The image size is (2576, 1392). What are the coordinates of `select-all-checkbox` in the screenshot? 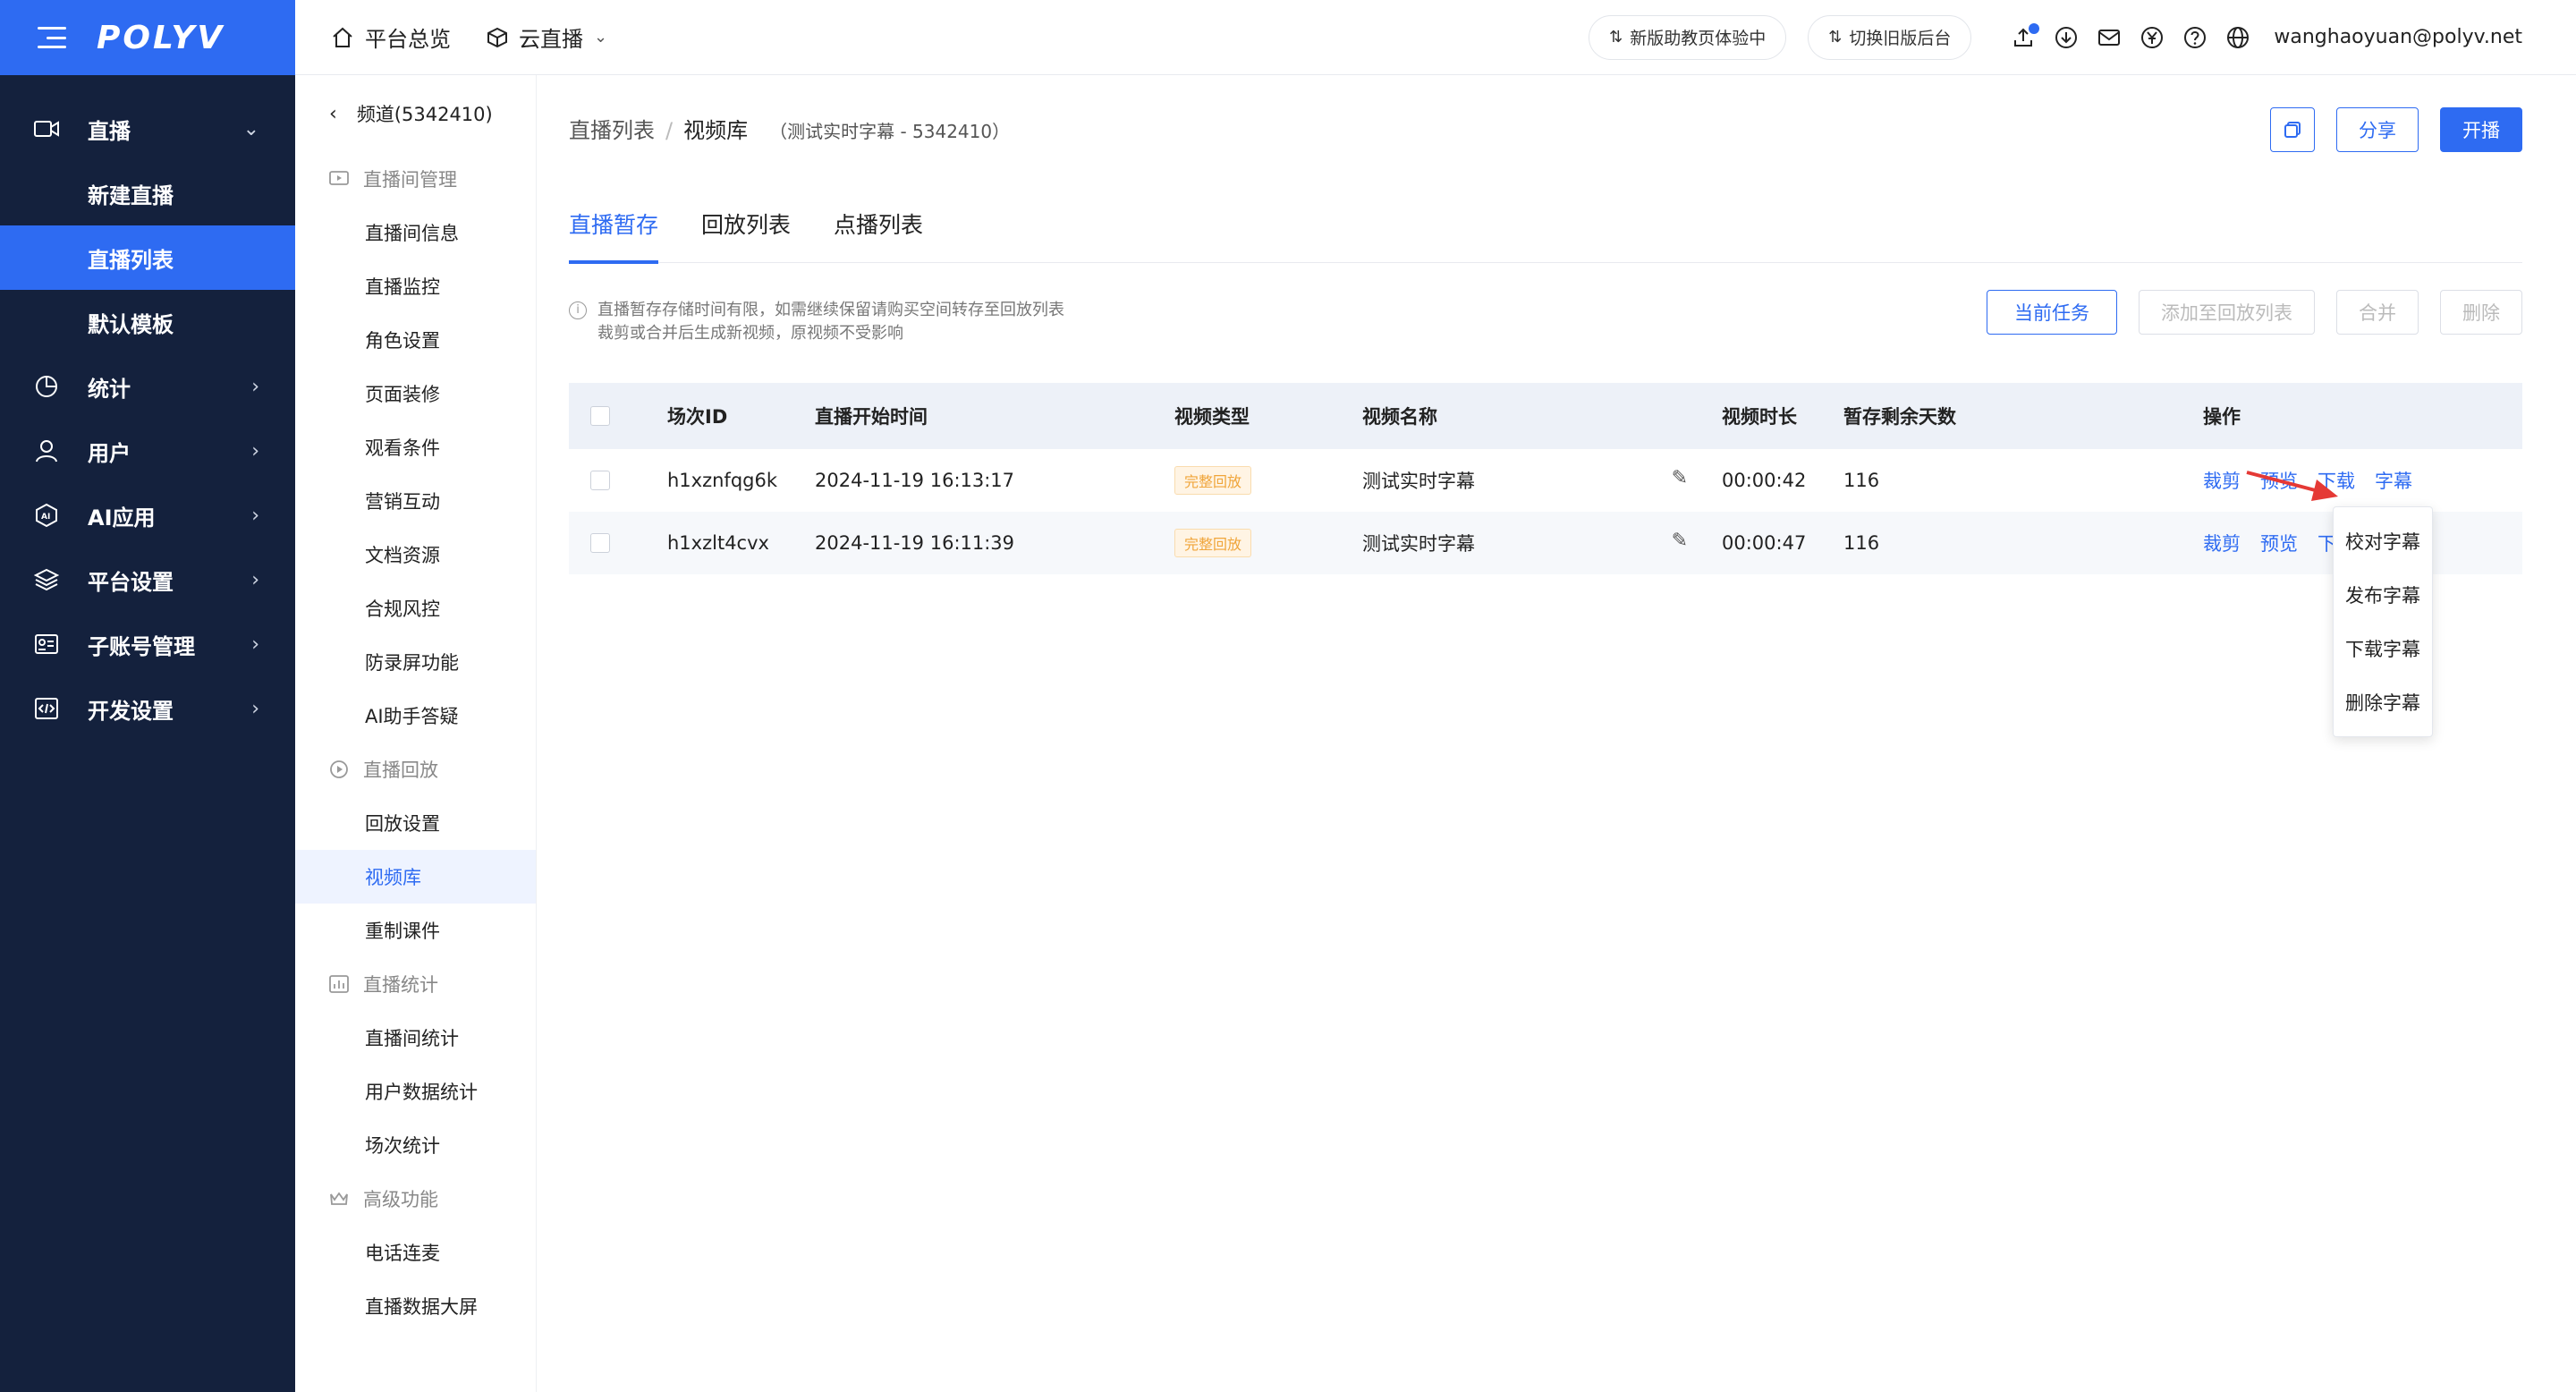 It's located at (600, 416).